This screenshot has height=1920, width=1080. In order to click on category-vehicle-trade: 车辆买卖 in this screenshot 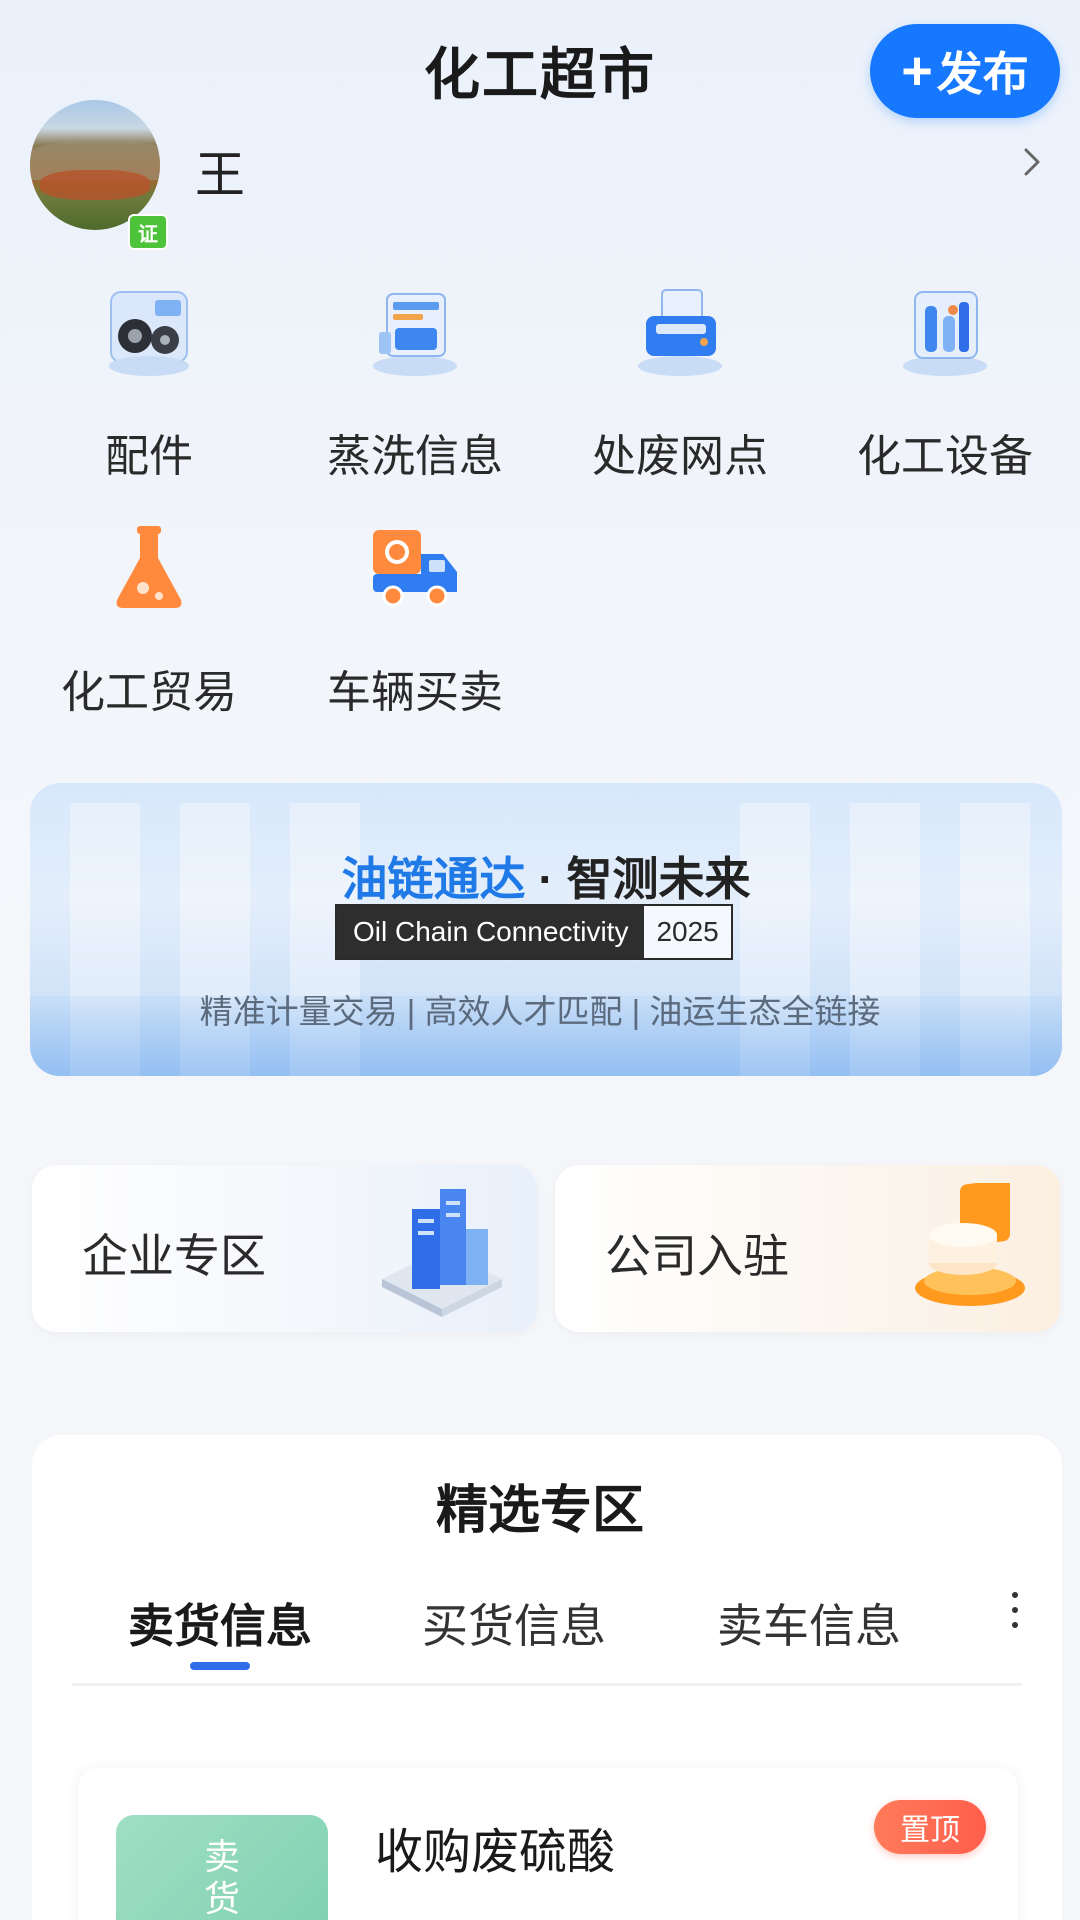, I will do `click(415, 619)`.